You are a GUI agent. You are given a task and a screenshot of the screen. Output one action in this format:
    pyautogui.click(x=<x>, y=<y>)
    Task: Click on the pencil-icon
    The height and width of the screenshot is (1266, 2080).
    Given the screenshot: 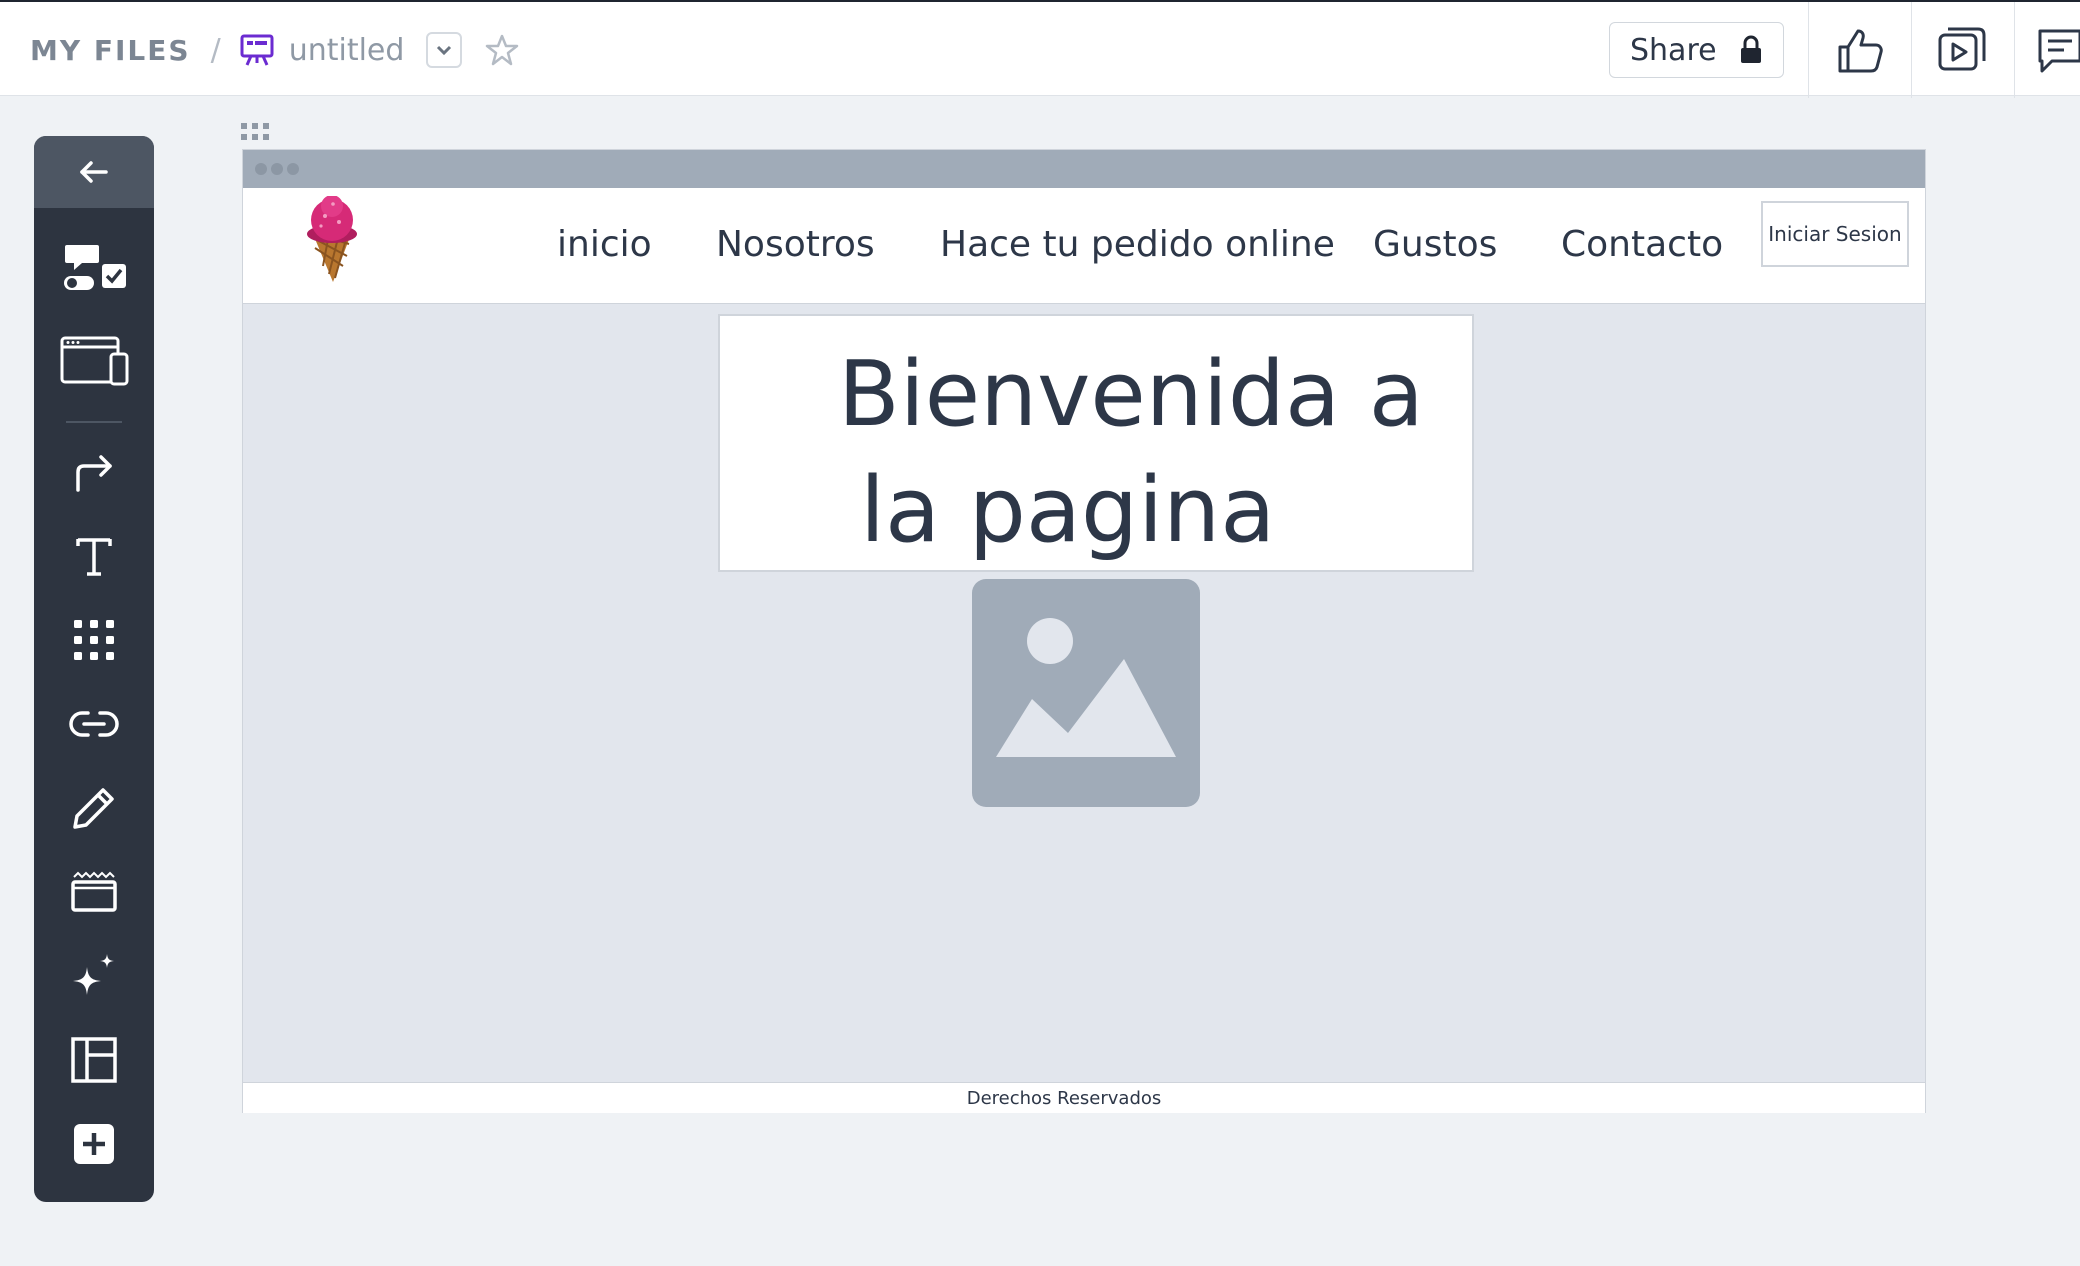 What is the action you would take?
    pyautogui.click(x=93, y=808)
    